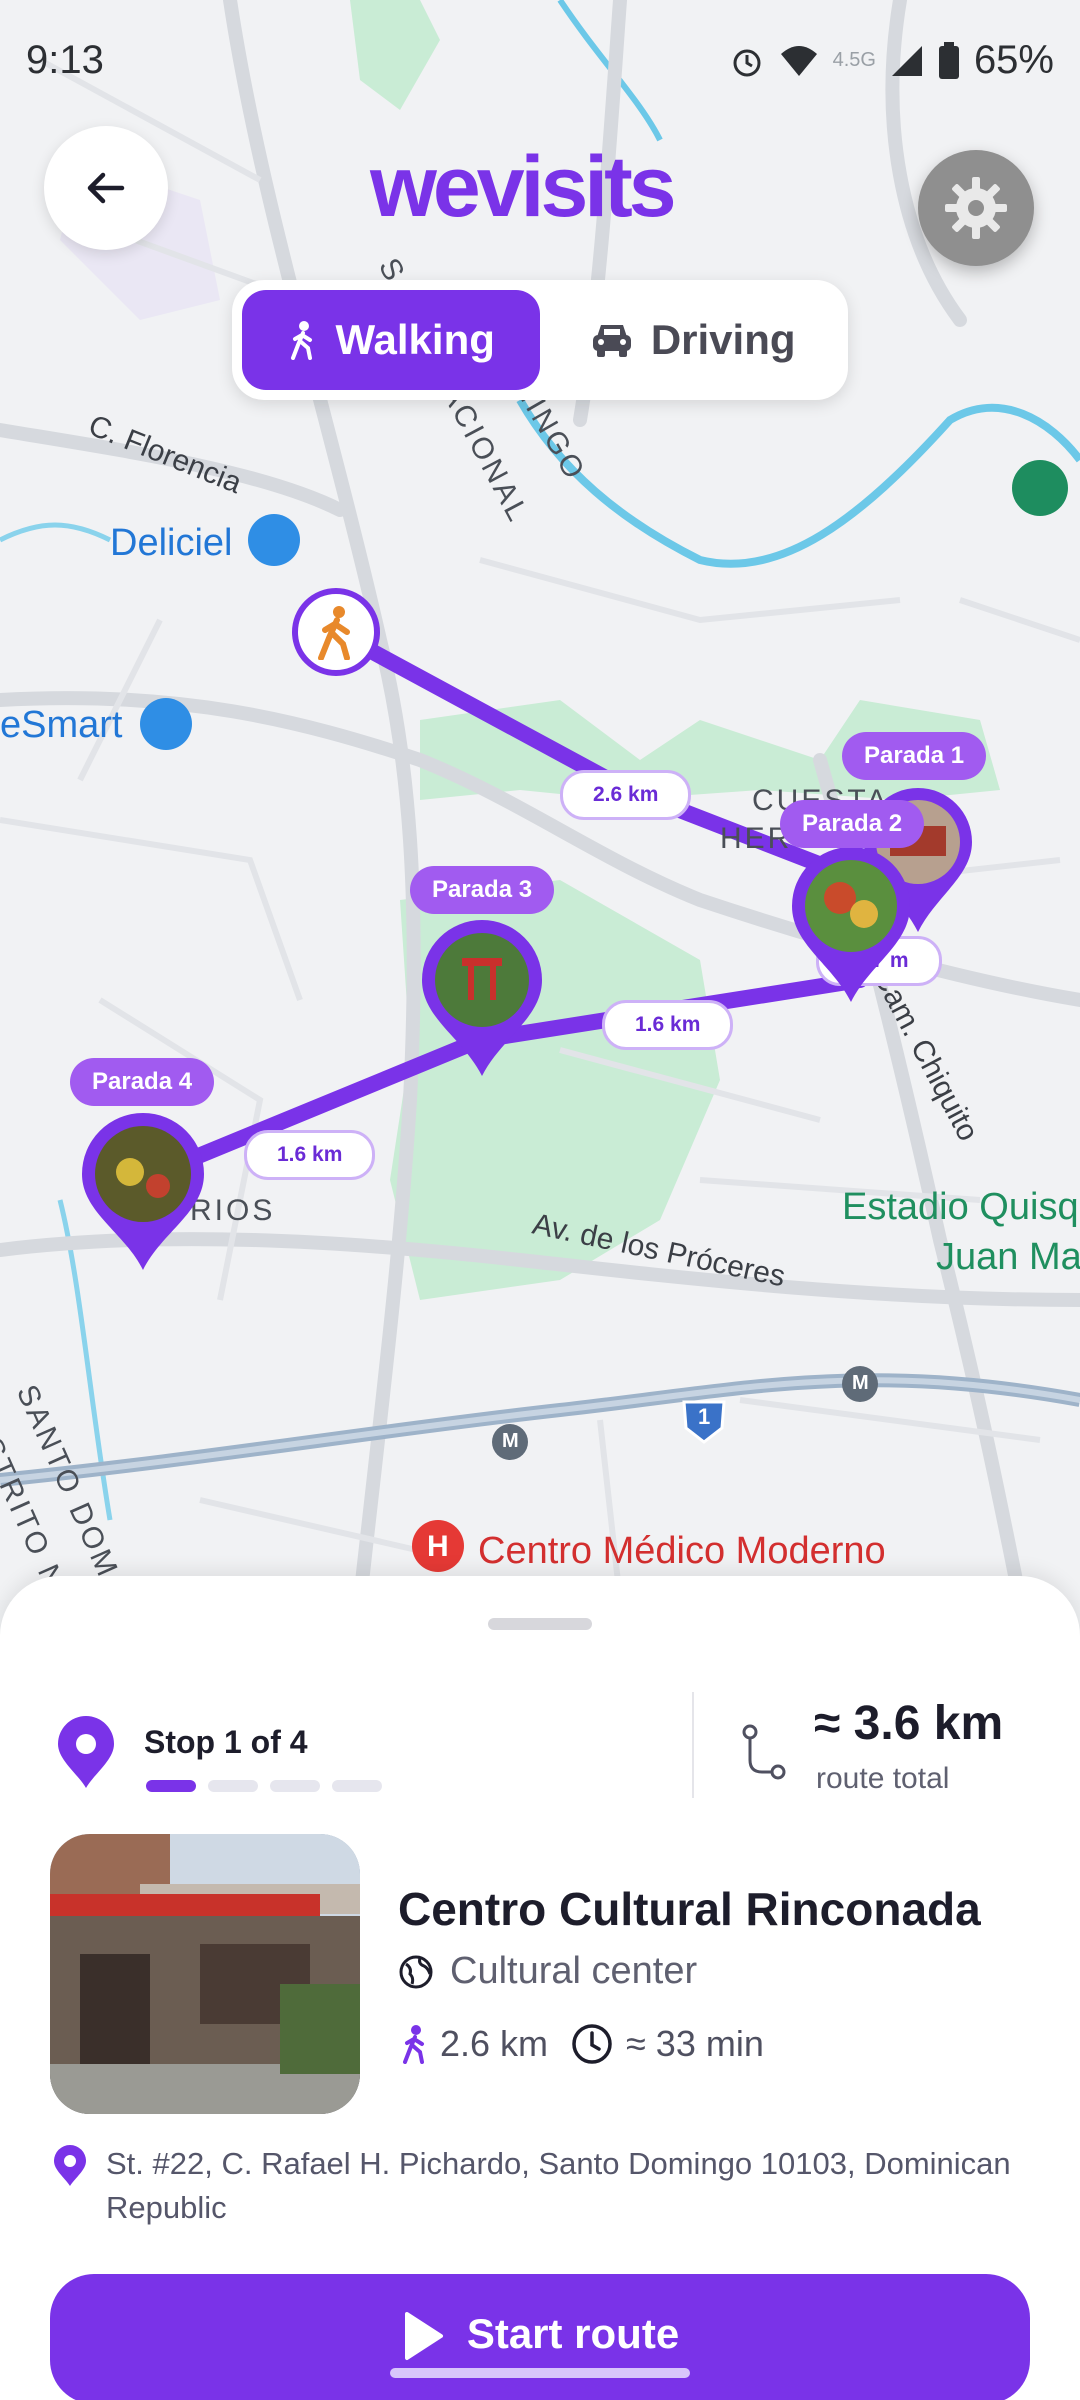  What do you see at coordinates (852, 824) in the screenshot?
I see `stop-tag-2: Parada 2` at bounding box center [852, 824].